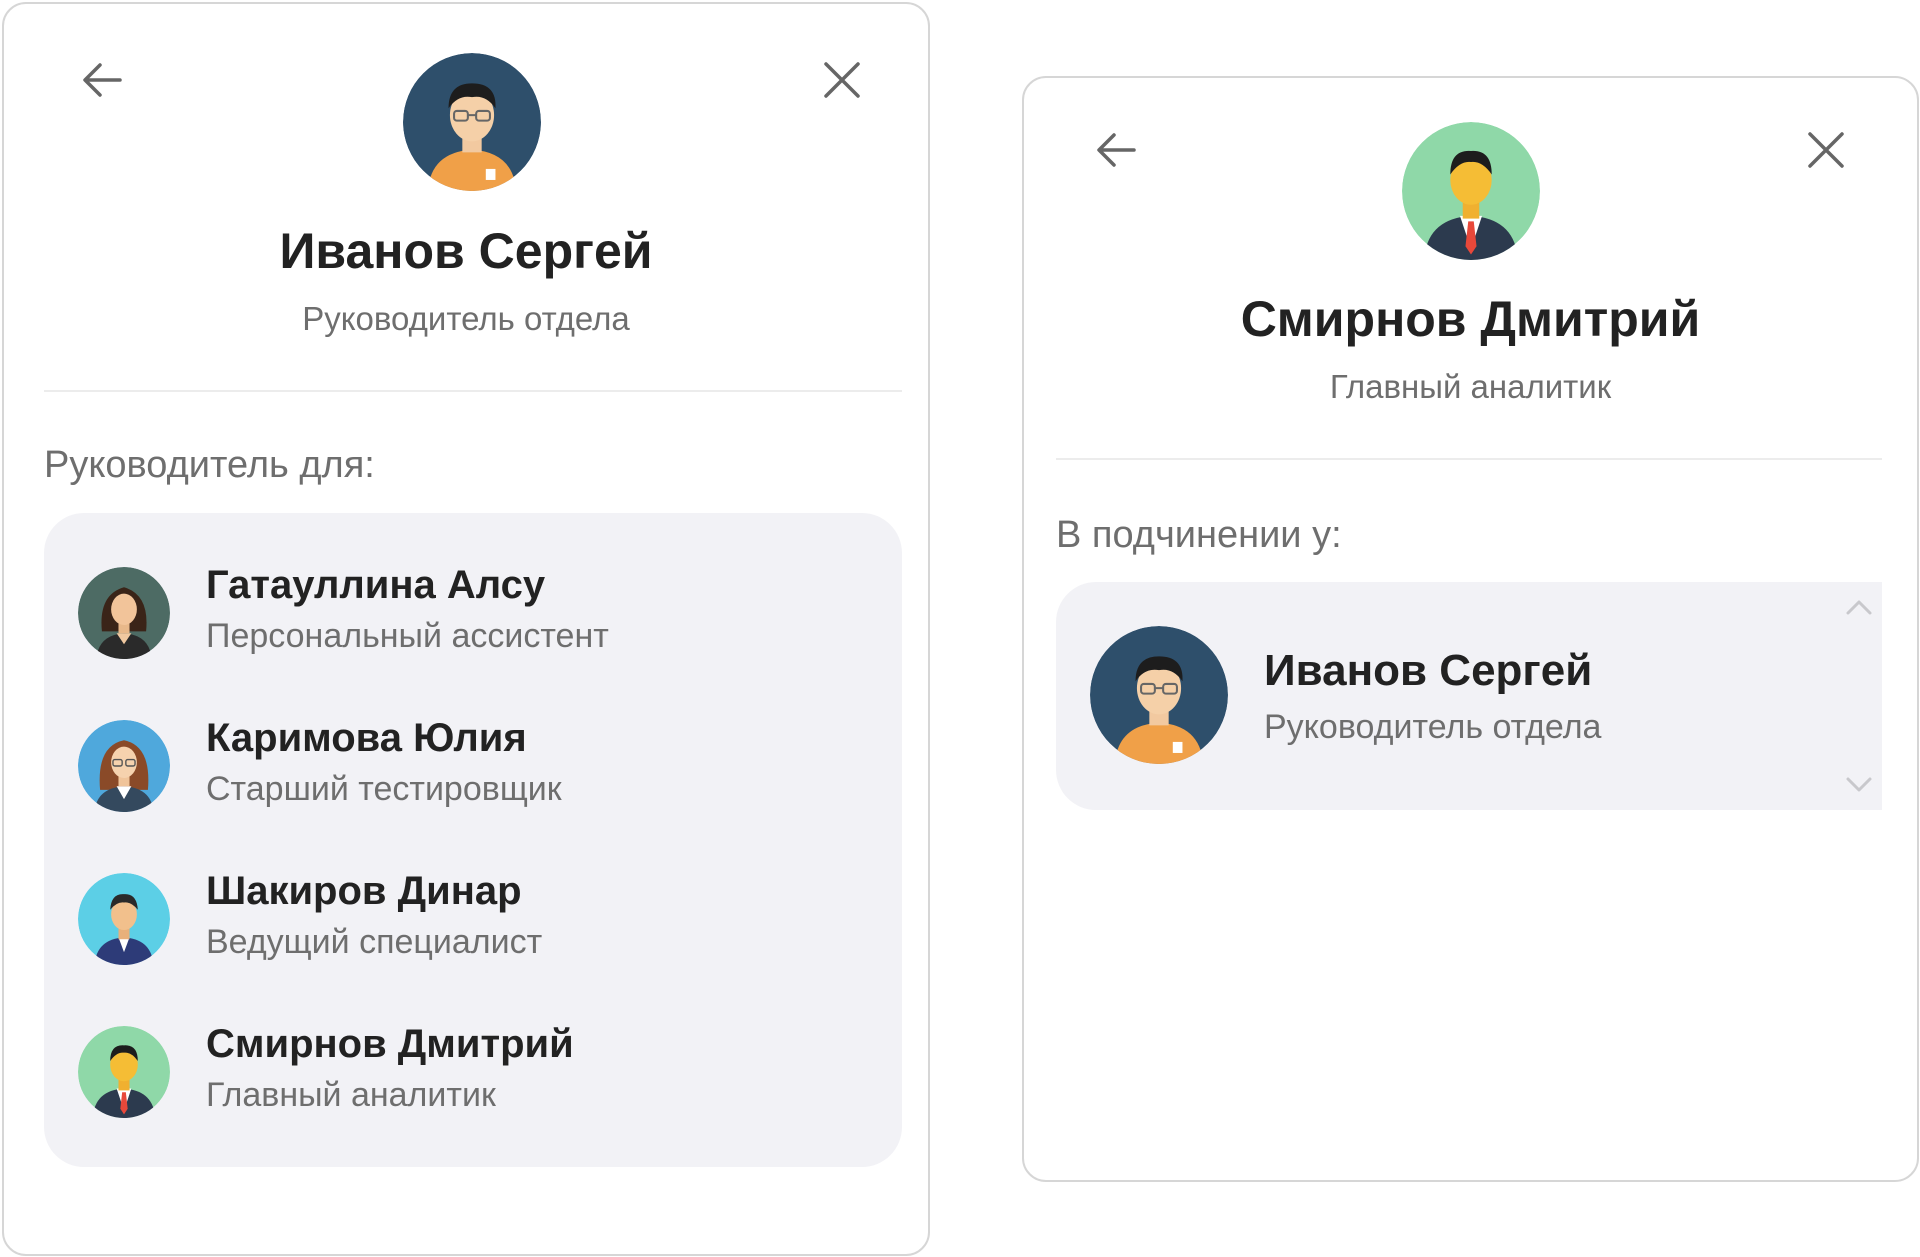 The height and width of the screenshot is (1257, 1920). I want to click on list-item-role: Руководитель отдела, so click(1433, 727).